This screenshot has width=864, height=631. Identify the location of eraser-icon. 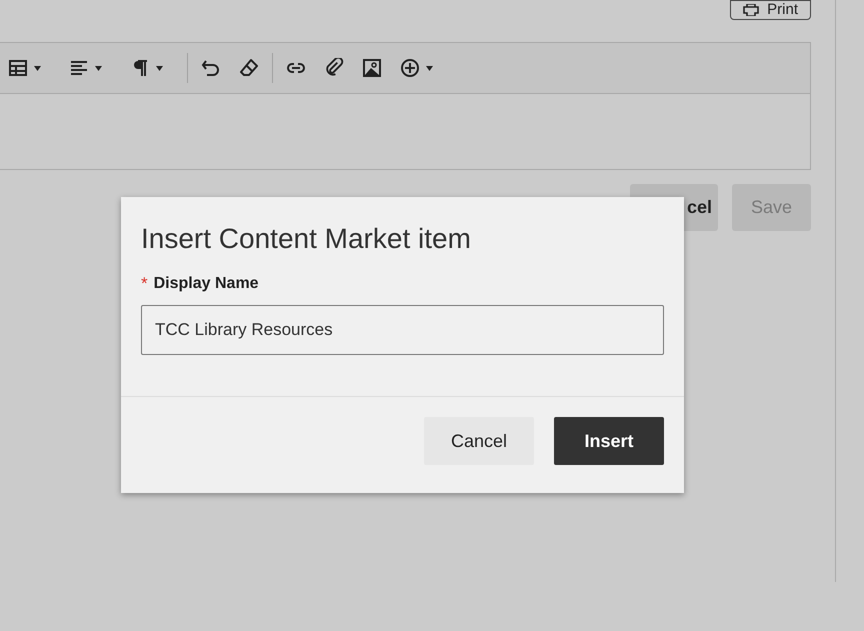
(249, 68).